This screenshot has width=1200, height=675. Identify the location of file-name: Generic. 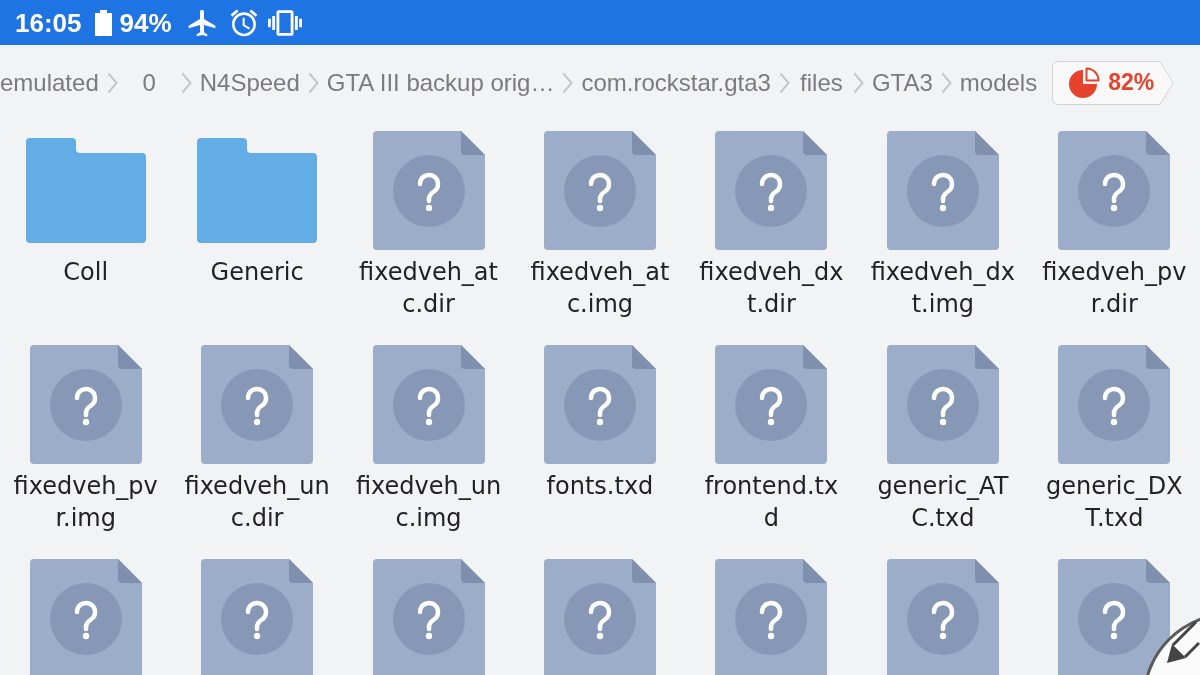
(257, 272).